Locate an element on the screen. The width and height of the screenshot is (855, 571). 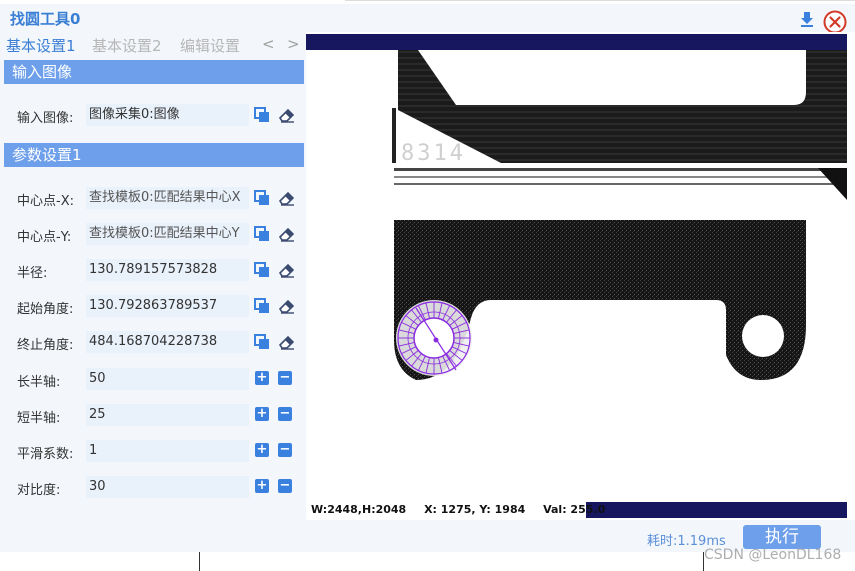
download-icon is located at coordinates (807, 19).